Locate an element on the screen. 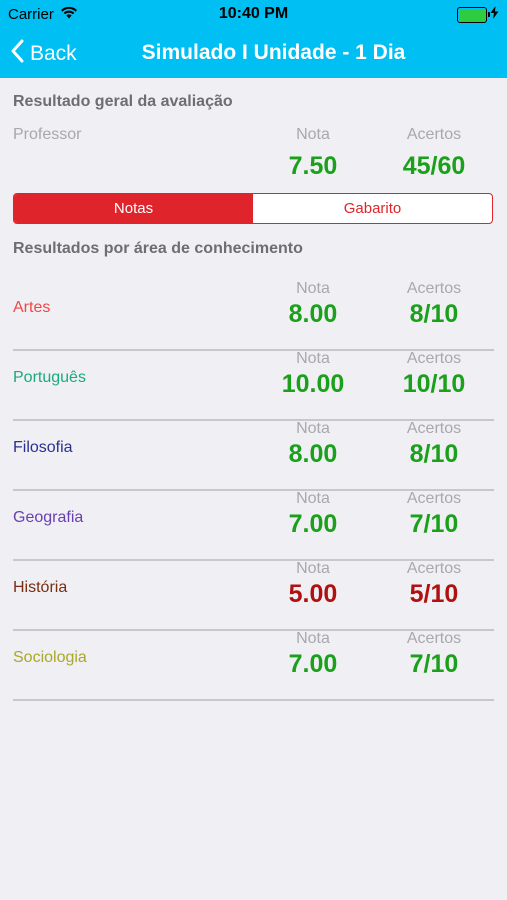 The width and height of the screenshot is (507, 900). nota-value: 10.00 is located at coordinates (313, 384).